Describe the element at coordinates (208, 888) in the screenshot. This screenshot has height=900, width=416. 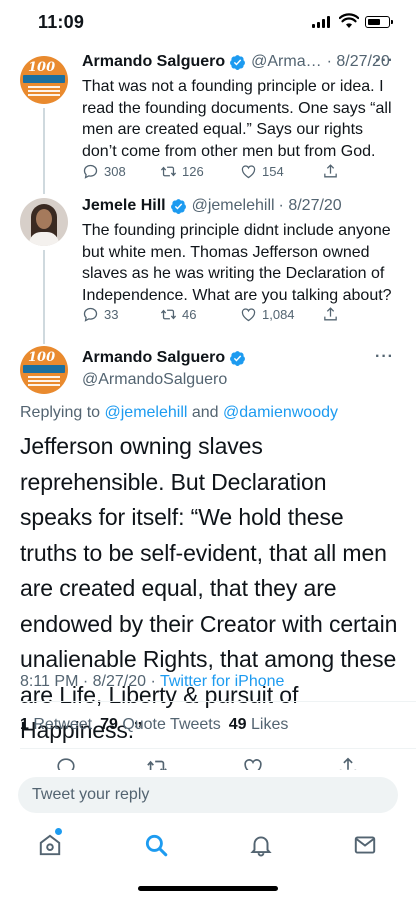
I see `home-indicator` at that location.